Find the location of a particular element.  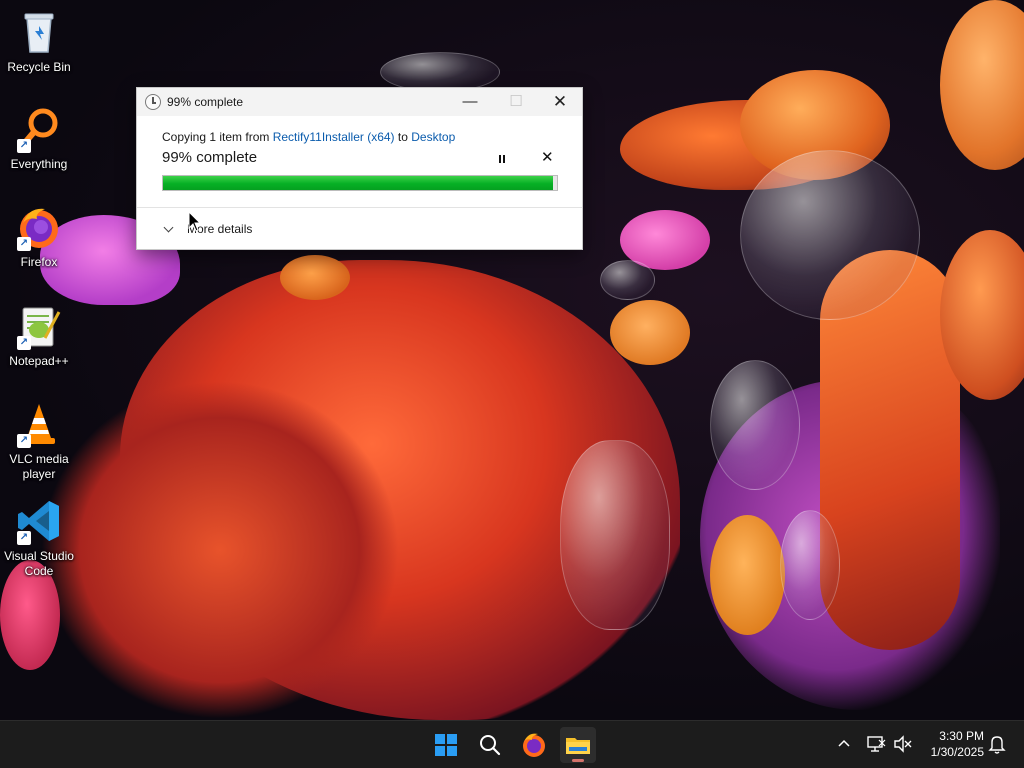

desktop-icon-firefox: ↗ Firefox is located at coordinates (39, 236).